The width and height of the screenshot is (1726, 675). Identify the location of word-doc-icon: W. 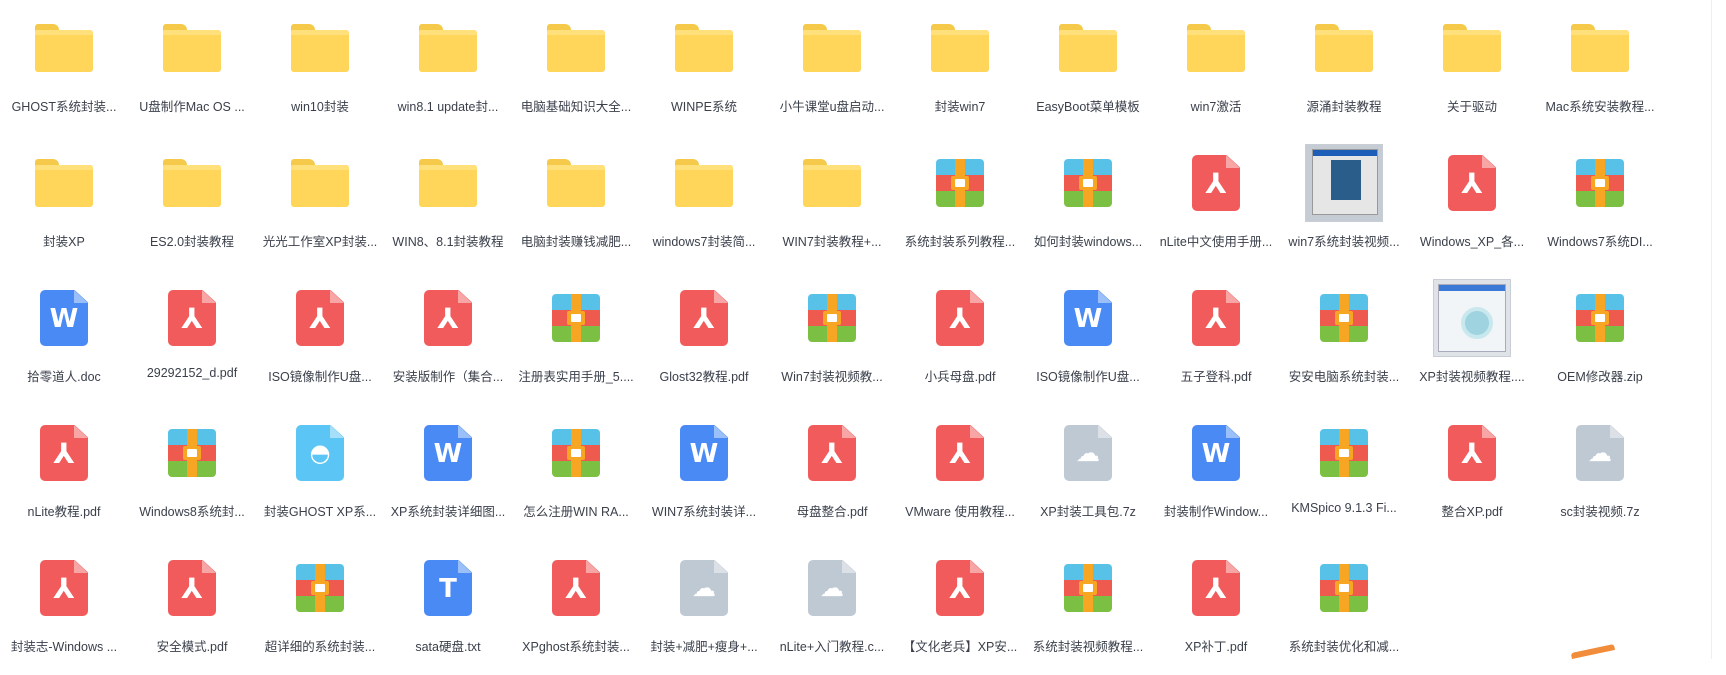
(448, 453).